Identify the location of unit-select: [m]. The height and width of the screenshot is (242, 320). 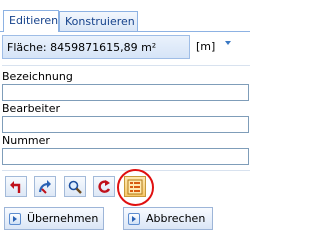
(205, 46).